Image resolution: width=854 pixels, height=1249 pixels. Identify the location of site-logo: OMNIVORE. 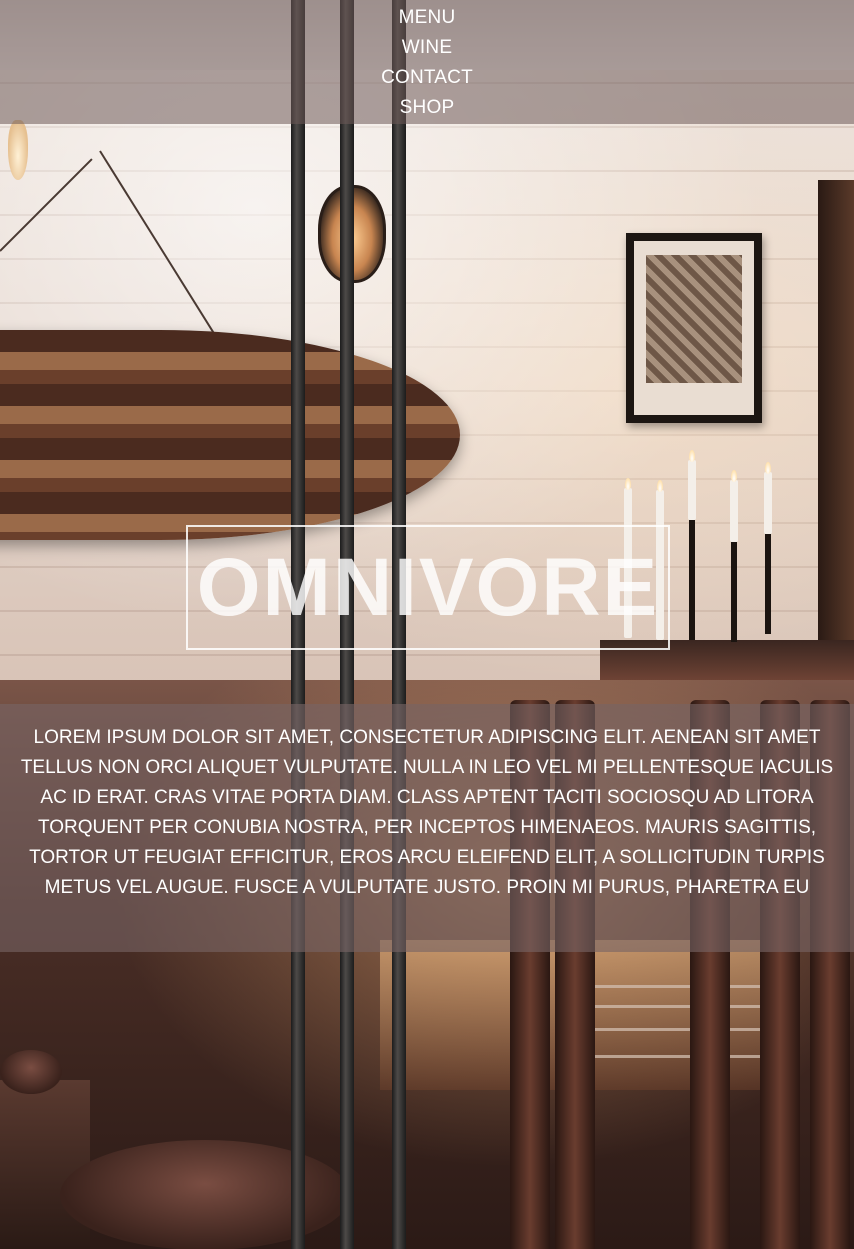
(428, 587).